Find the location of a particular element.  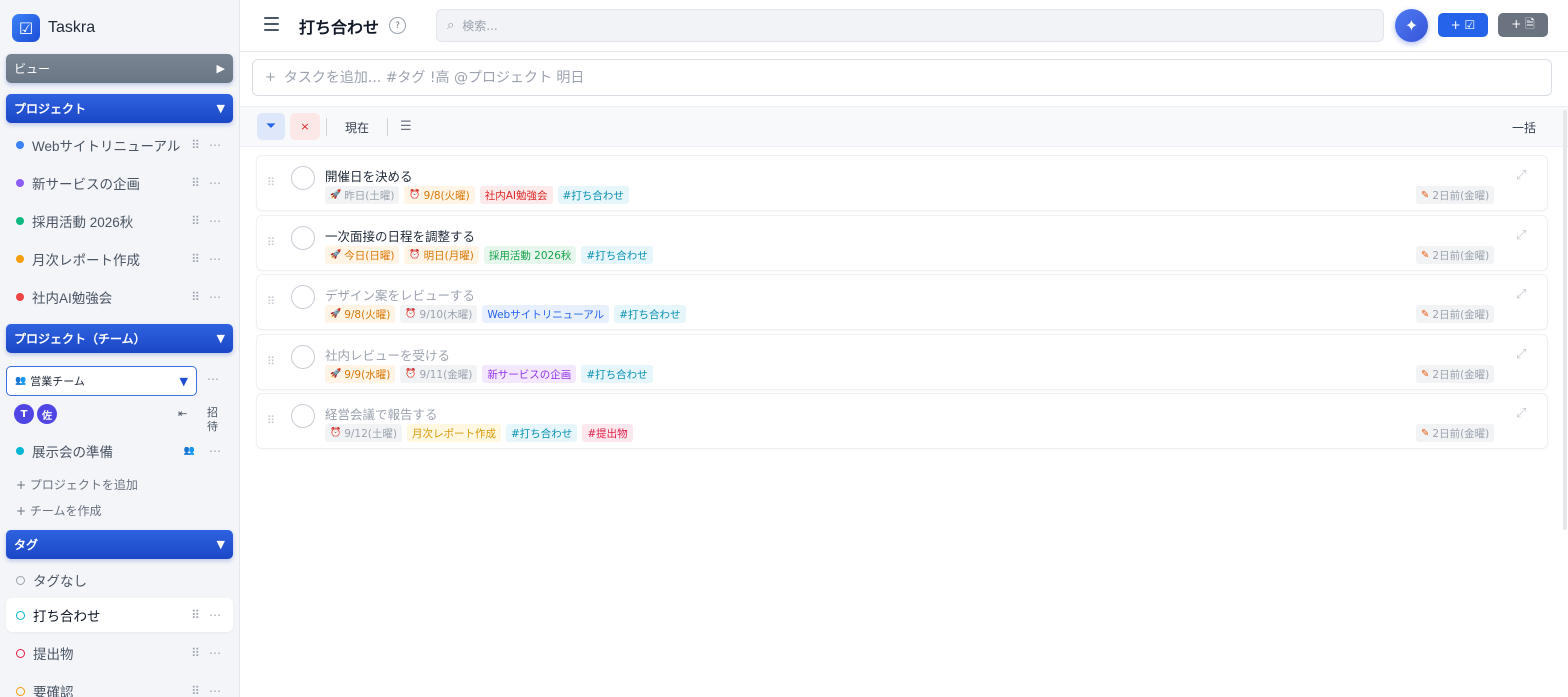

help-icon: ? is located at coordinates (397, 25).